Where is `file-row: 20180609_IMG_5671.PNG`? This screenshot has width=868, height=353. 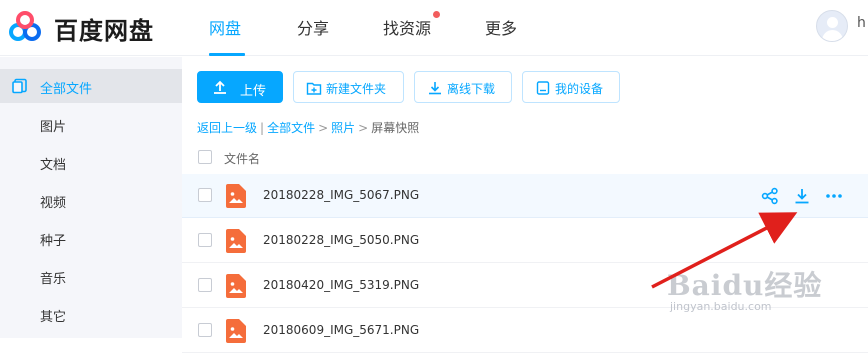
file-row: 20180609_IMG_5671.PNG is located at coordinates (525, 331).